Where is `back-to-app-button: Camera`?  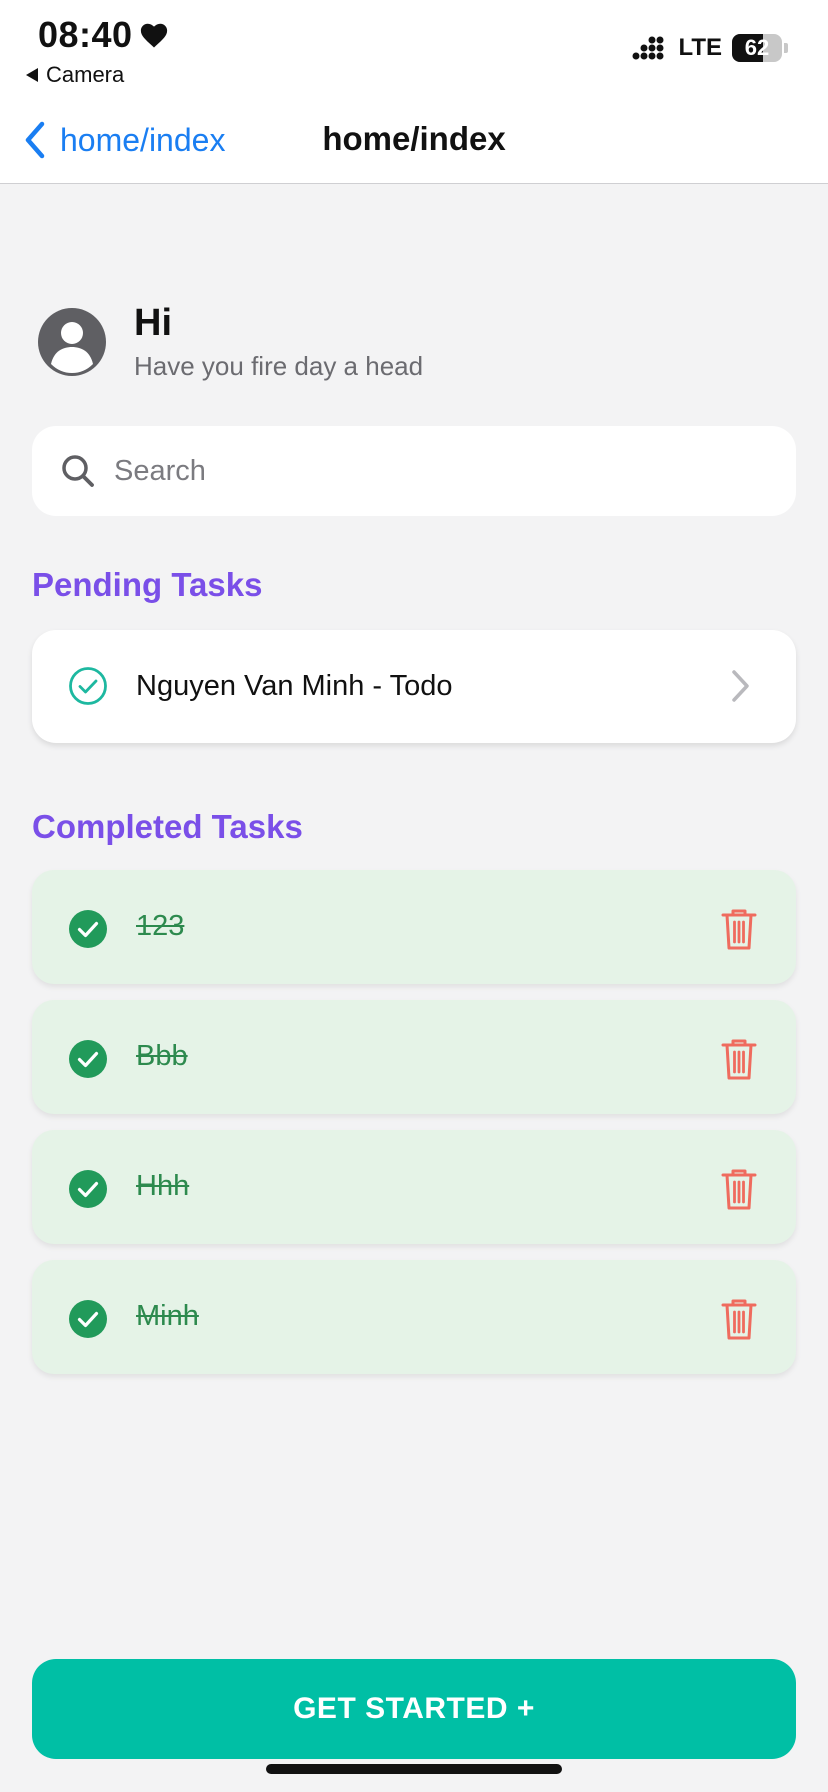
back-to-app-button: Camera is located at coordinates (75, 75).